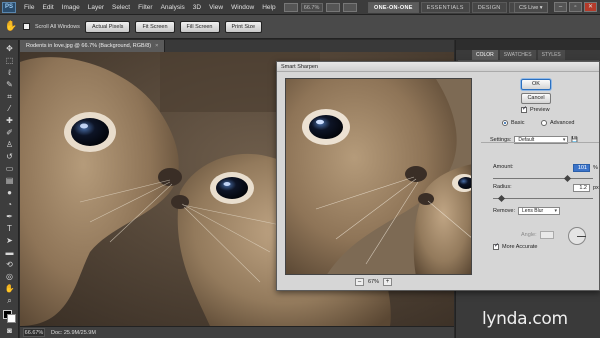  I want to click on preview-checkbox, so click(524, 109).